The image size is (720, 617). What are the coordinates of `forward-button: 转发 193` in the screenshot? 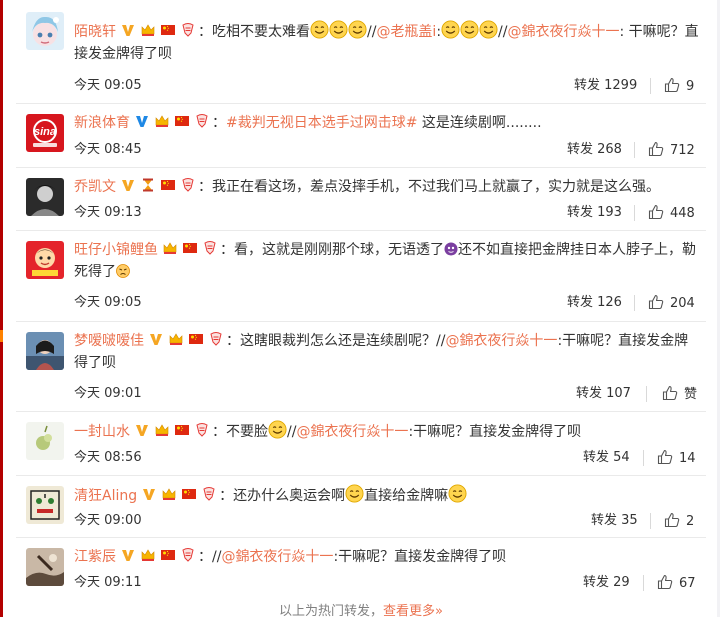 It's located at (594, 213).